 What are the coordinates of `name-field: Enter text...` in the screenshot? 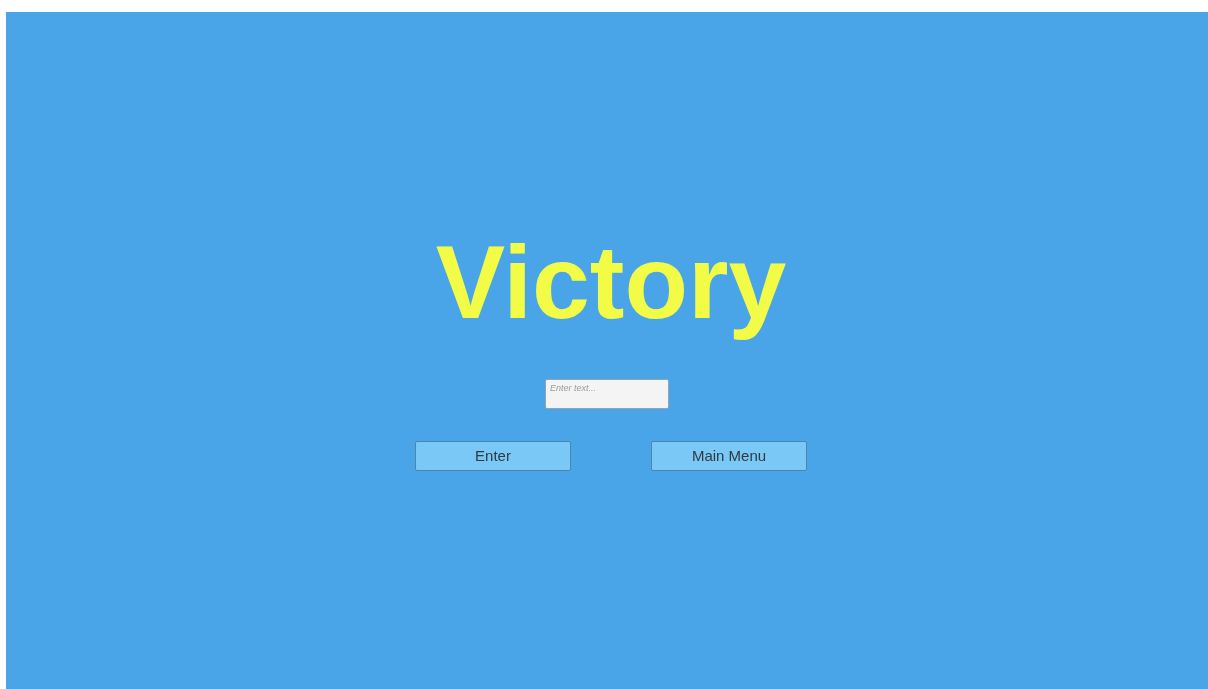 It's located at (607, 394).